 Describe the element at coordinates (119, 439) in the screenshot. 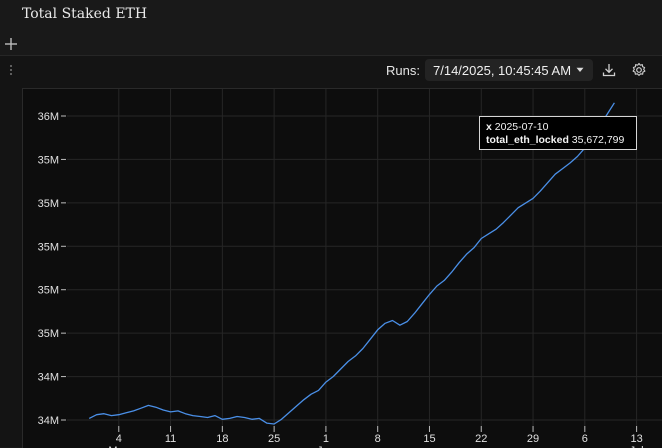

I see `x-tick-label: 4` at that location.